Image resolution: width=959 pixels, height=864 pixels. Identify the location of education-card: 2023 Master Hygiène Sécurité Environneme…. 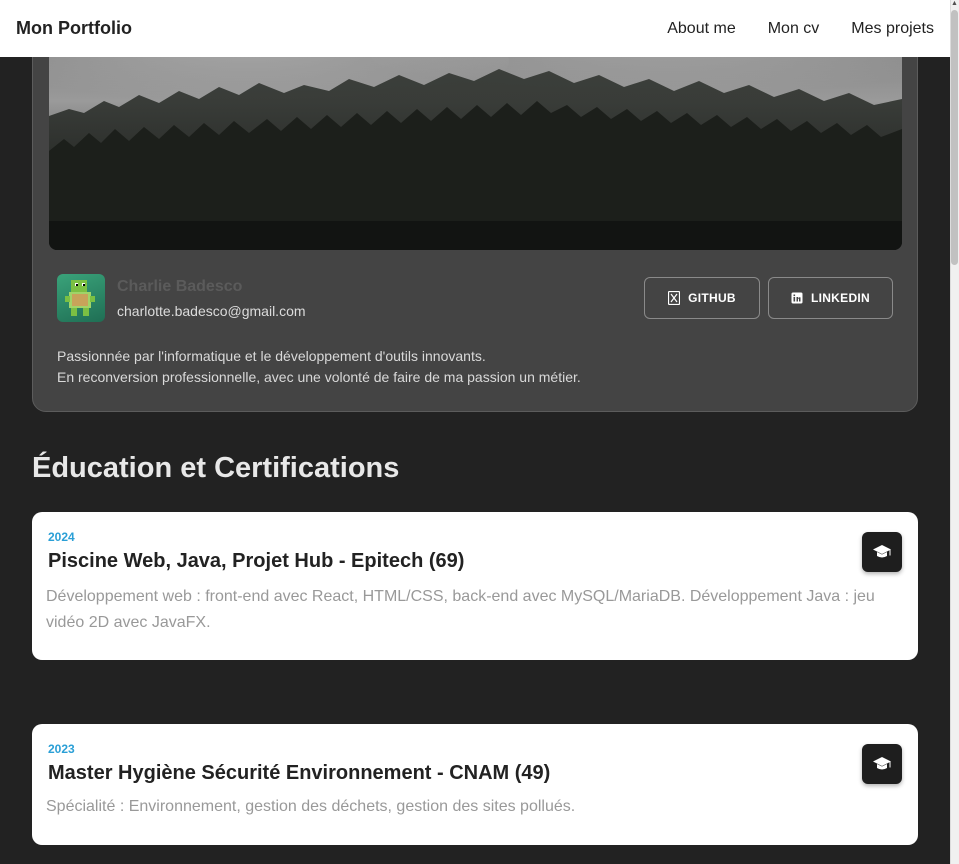
(475, 784).